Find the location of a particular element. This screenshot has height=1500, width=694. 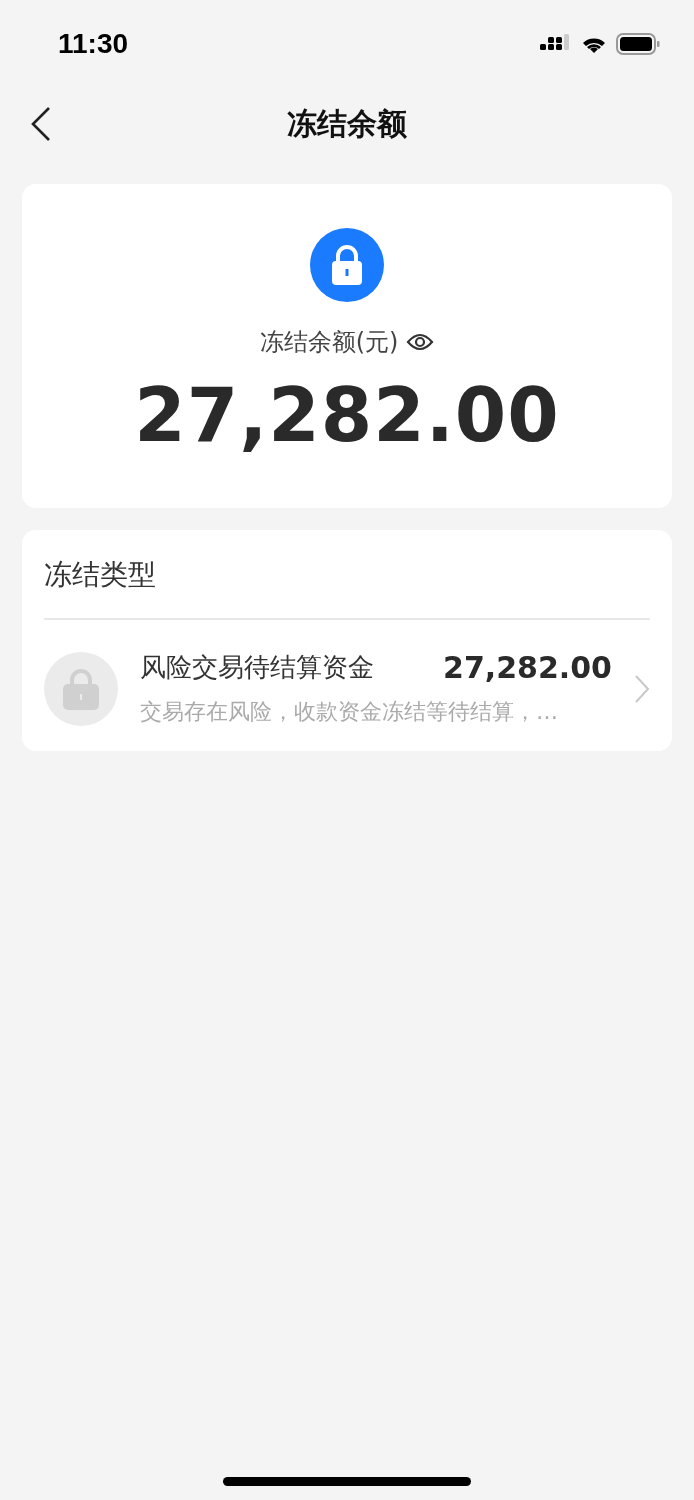

balance-amount: 27,282.00 is located at coordinates (347, 415).